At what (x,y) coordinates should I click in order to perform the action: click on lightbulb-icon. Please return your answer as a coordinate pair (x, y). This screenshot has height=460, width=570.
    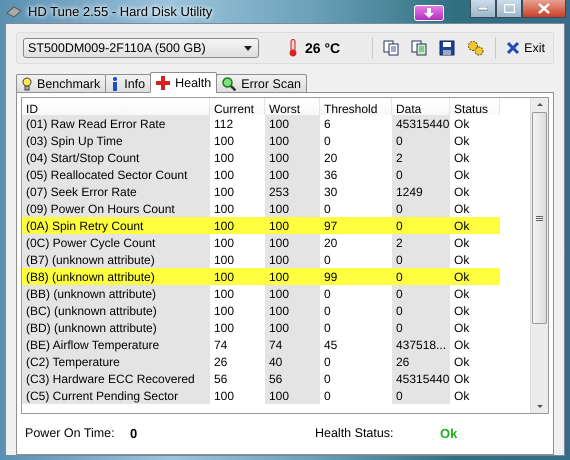
    Looking at the image, I should click on (27, 83).